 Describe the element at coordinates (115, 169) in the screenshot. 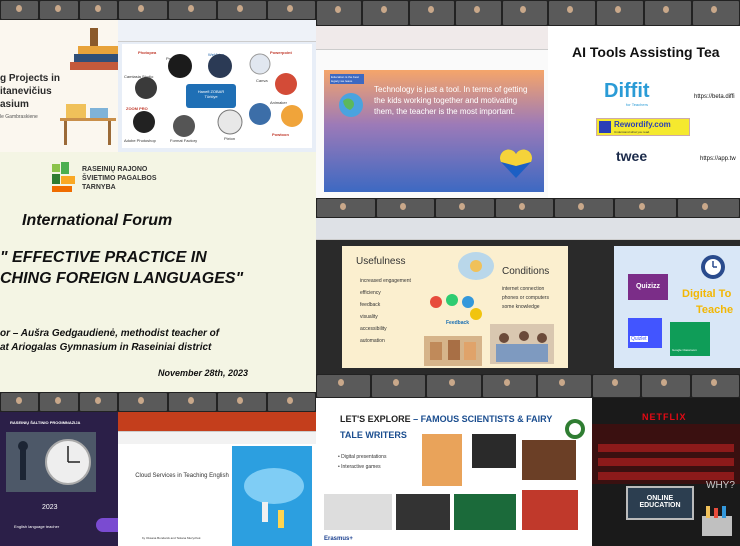

I see `forum-logo-line1: RASEINIŲ RAJONO` at that location.